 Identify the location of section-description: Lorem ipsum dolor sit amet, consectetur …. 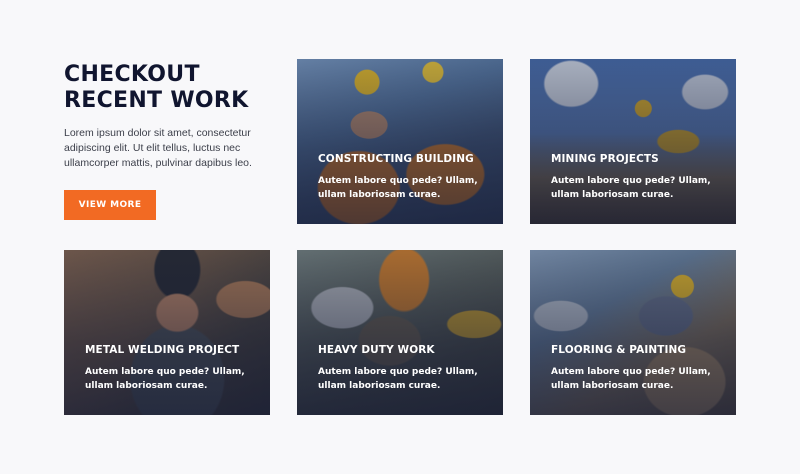
(158, 148).